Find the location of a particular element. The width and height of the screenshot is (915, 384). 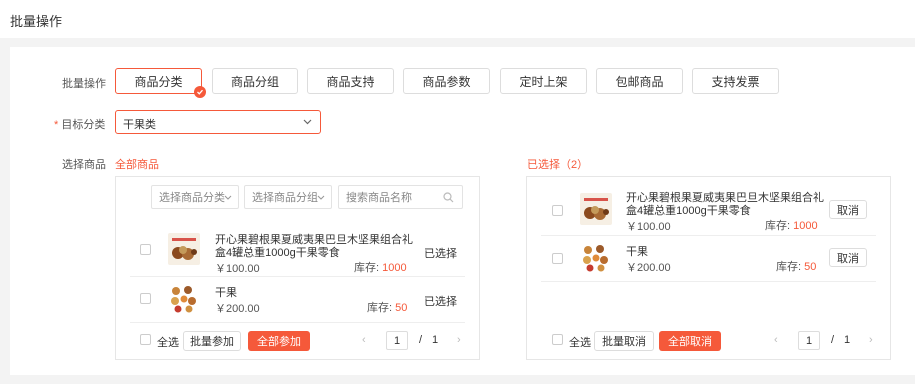

op-button-invoice: 支持发票 is located at coordinates (735, 81).